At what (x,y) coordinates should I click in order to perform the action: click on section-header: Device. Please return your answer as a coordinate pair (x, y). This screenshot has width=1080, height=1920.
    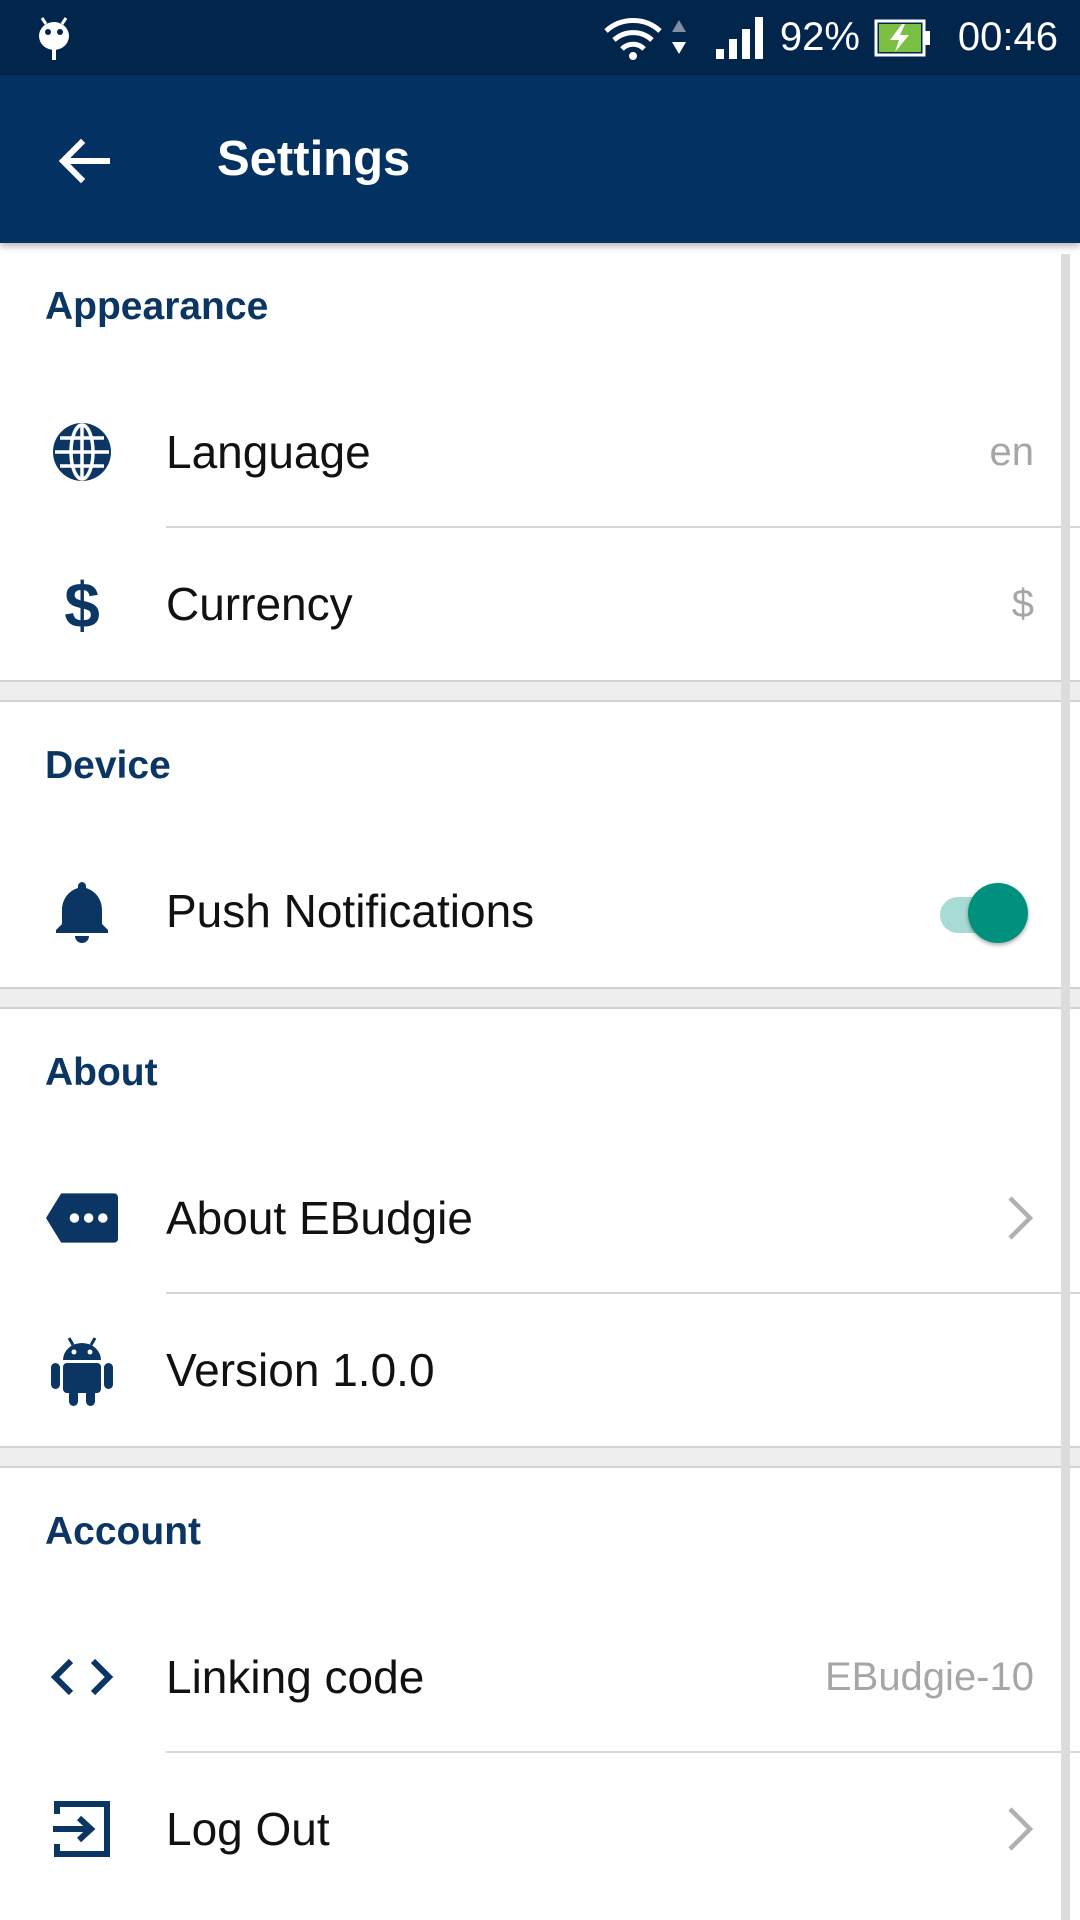
    Looking at the image, I should click on (108, 765).